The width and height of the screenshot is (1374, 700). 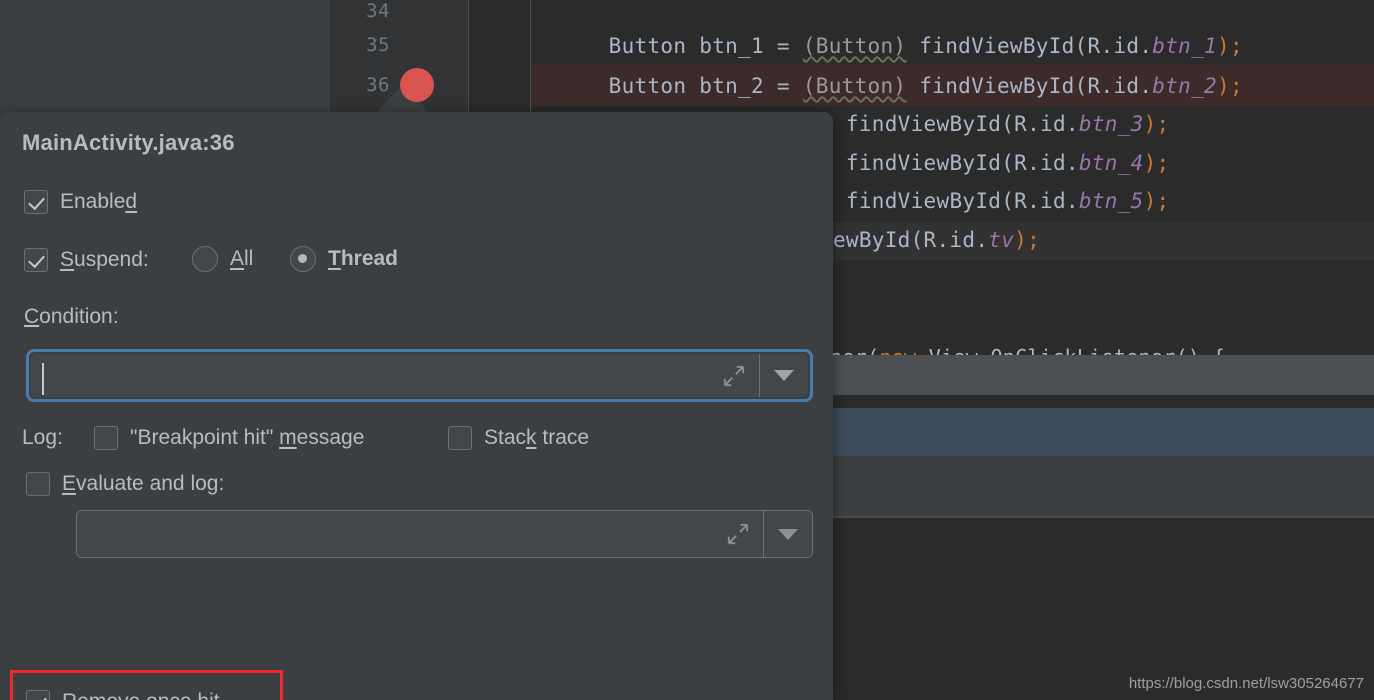 What do you see at coordinates (363, 258) in the screenshot?
I see `suspend-thread-label: Thread` at bounding box center [363, 258].